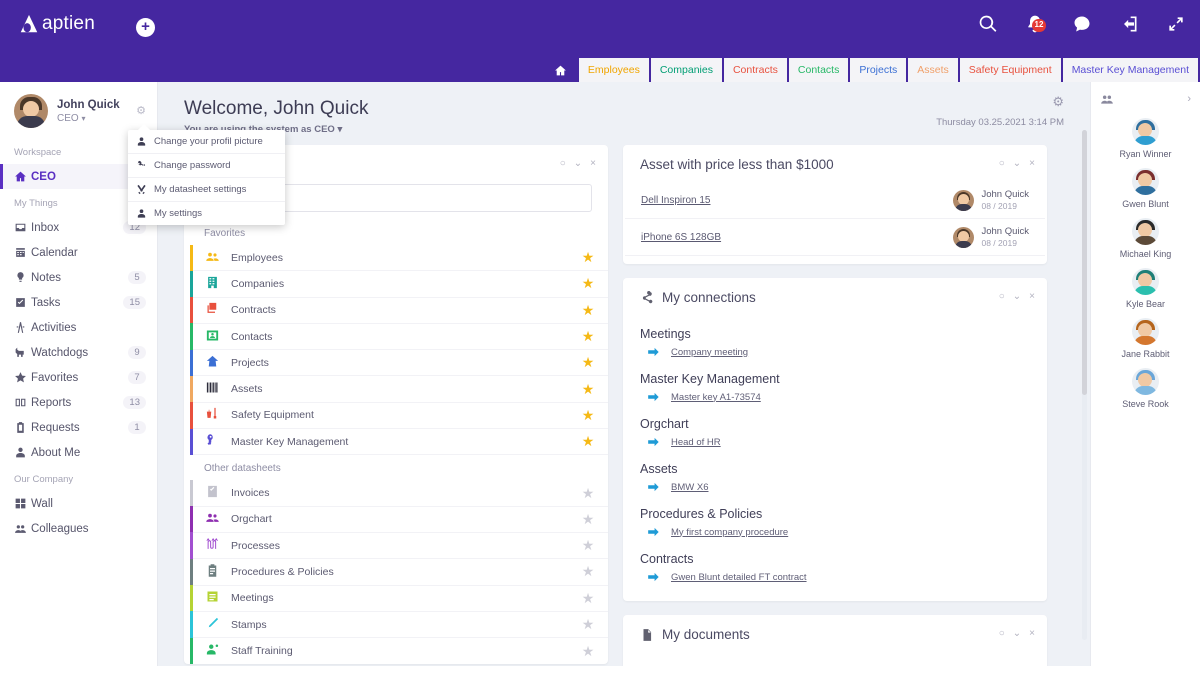 The width and height of the screenshot is (1200, 675). I want to click on connection-link: Head of HR, so click(696, 442).